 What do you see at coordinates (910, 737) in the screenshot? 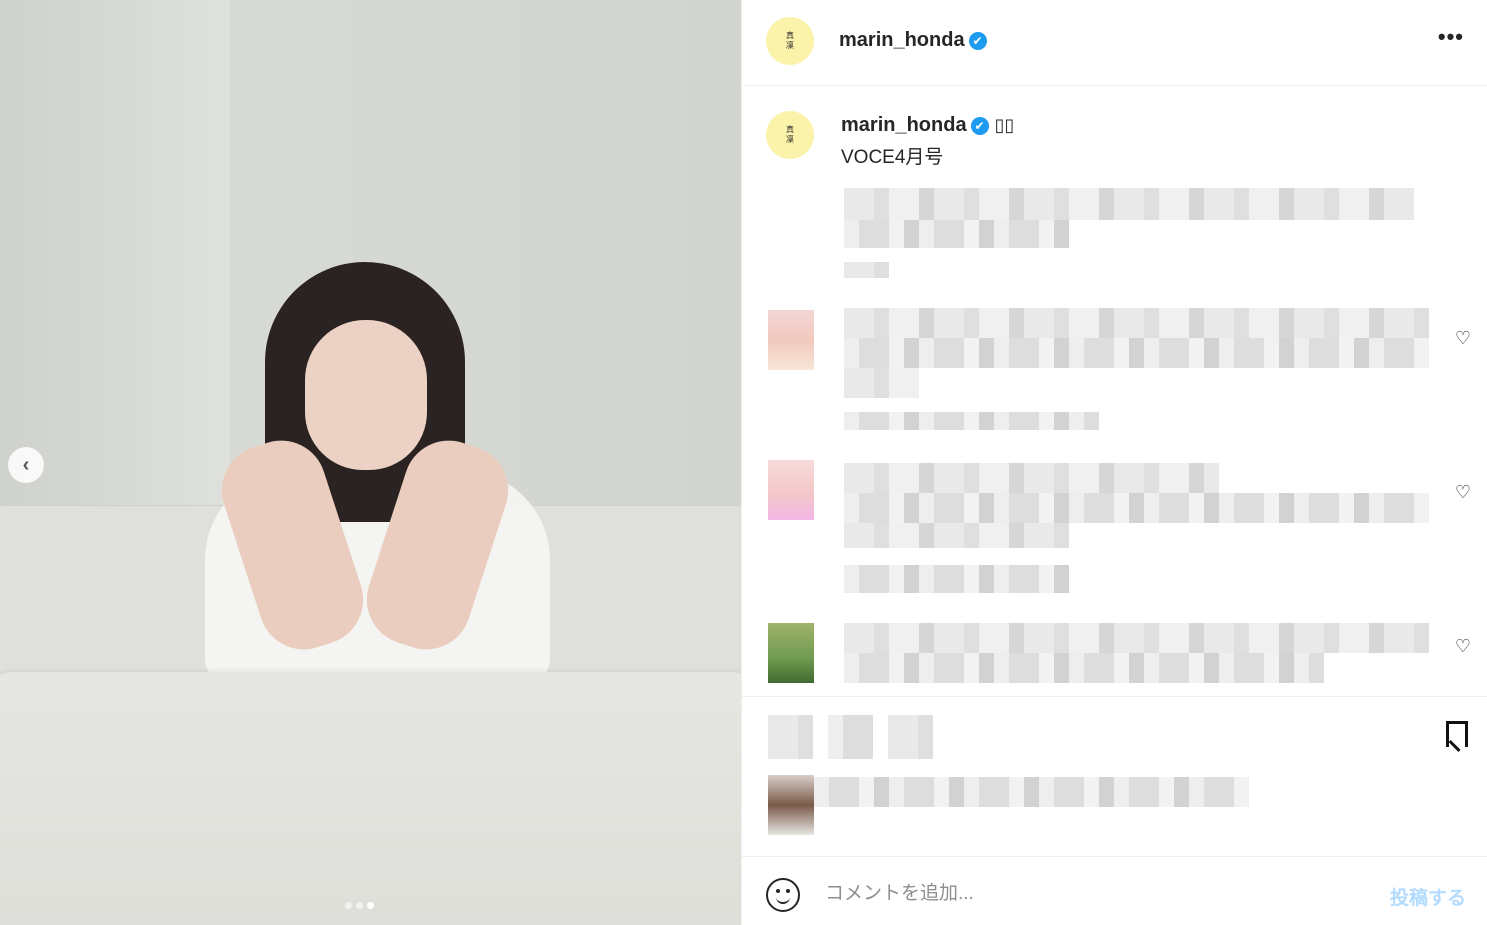
I see `blurred-share-button` at bounding box center [910, 737].